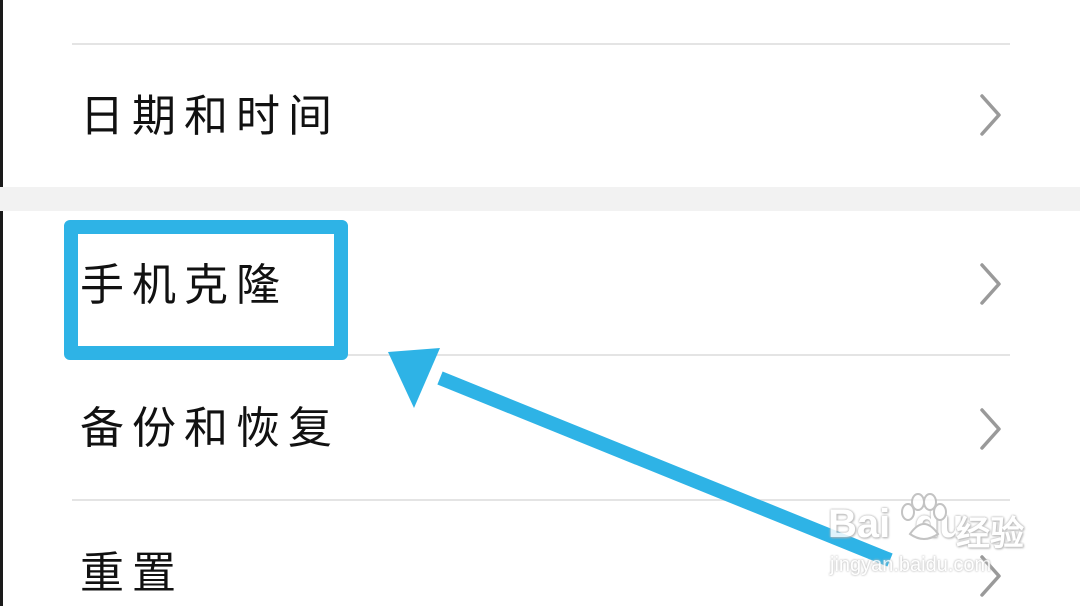  Describe the element at coordinates (184, 285) in the screenshot. I see `settings-item-label: 手机克隆` at that location.